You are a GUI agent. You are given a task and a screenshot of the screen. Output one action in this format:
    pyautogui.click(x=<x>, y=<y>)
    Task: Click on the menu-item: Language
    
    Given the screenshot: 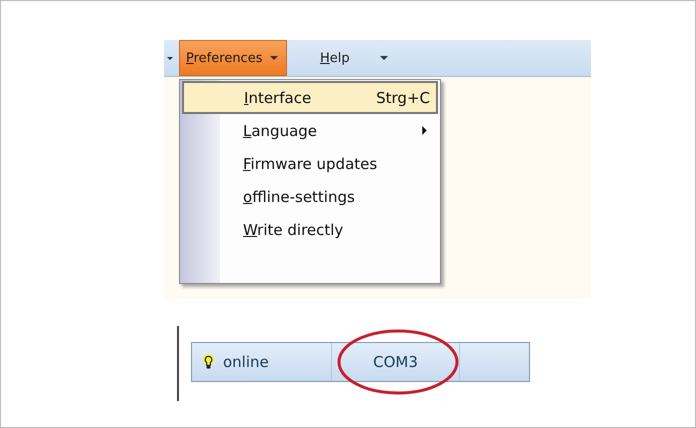 What is the action you would take?
    pyautogui.click(x=310, y=130)
    